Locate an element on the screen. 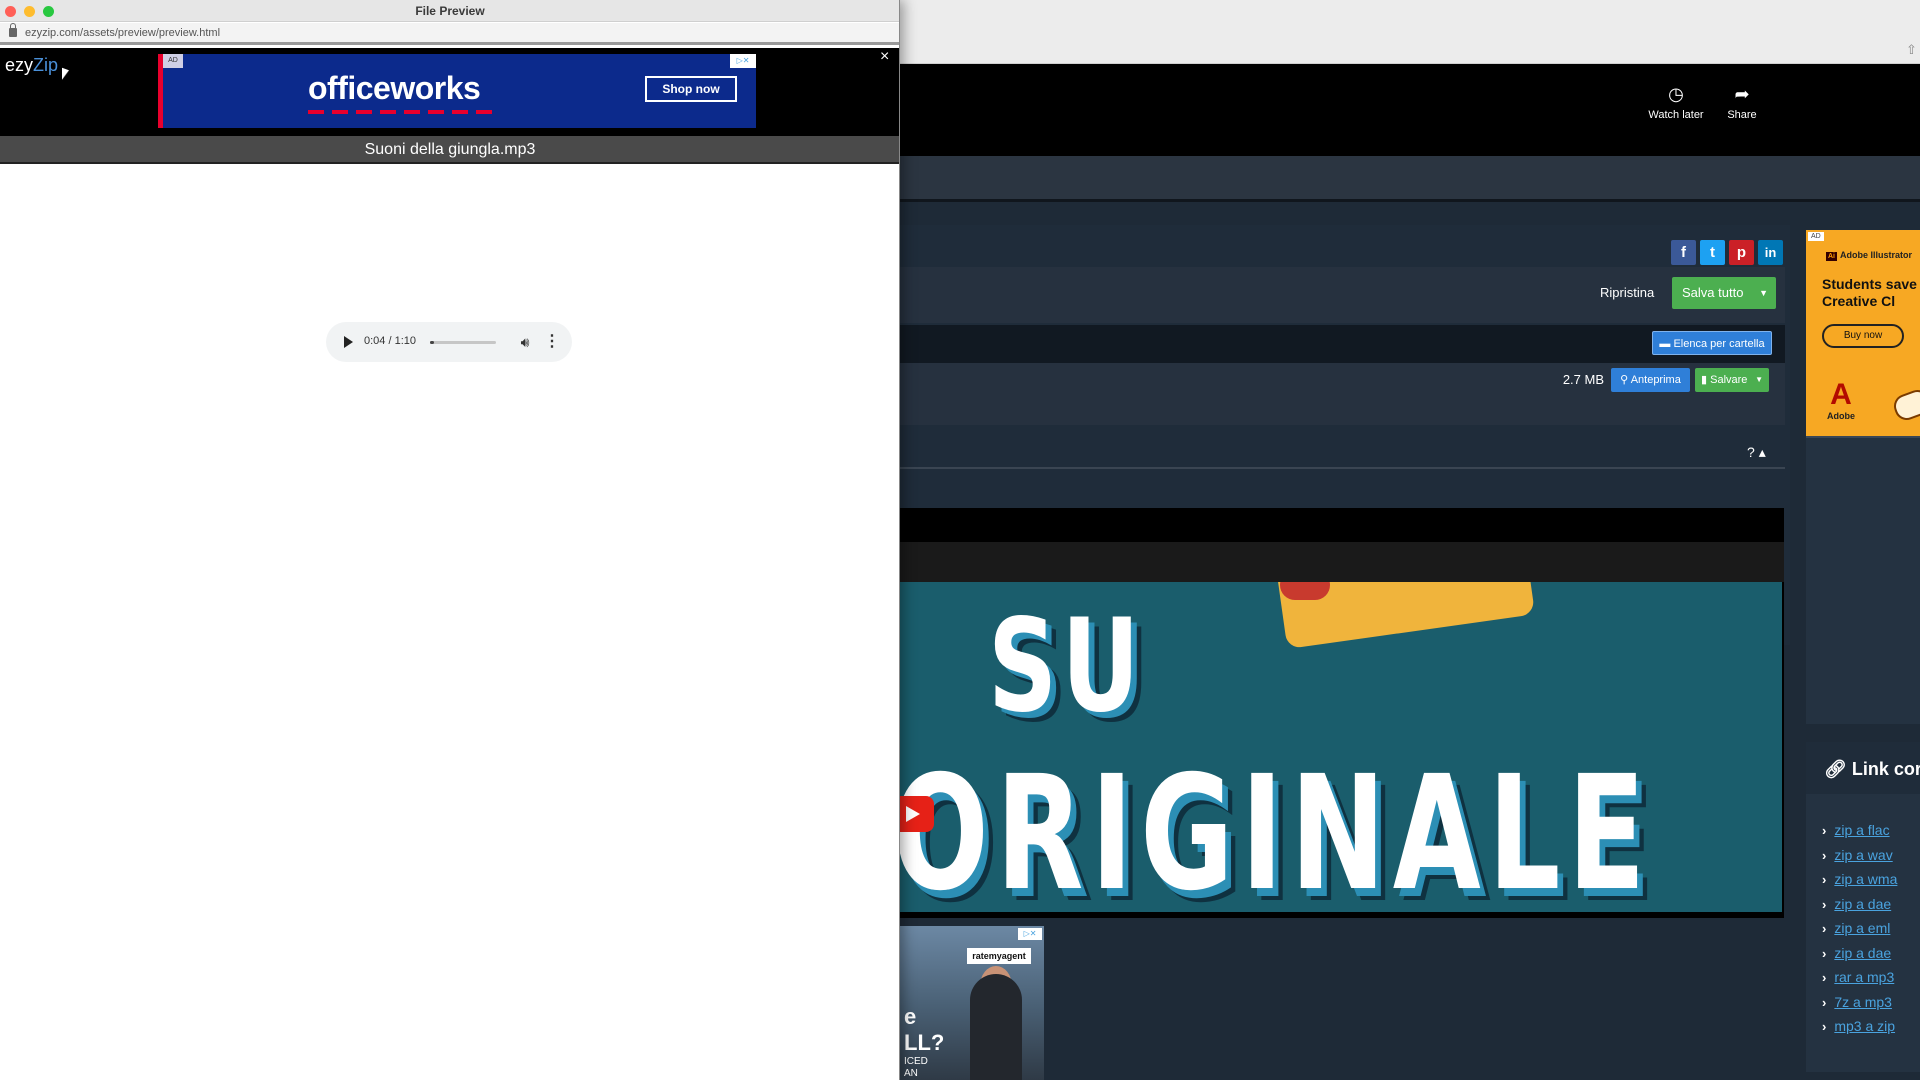  buy-now-button: Buy now is located at coordinates (1863, 336).